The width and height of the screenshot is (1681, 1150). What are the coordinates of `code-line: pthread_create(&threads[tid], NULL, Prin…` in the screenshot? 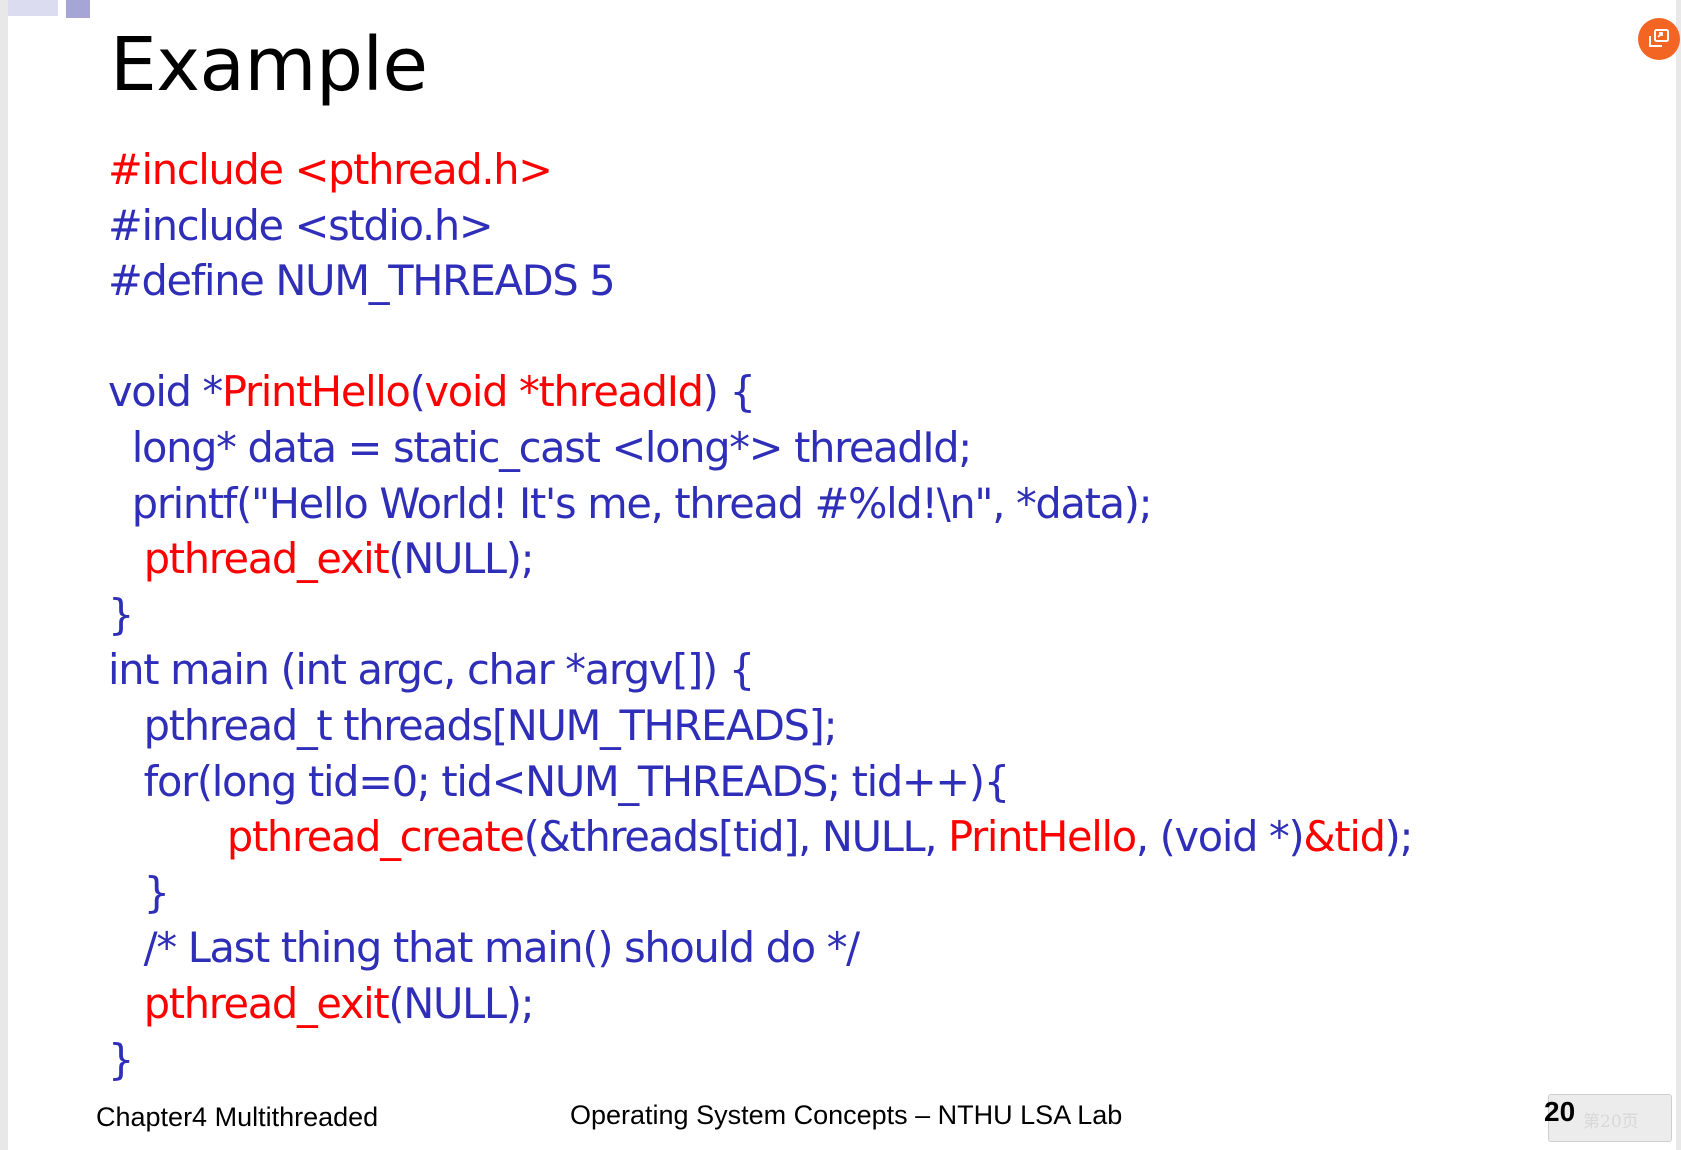 It's located at (761, 837).